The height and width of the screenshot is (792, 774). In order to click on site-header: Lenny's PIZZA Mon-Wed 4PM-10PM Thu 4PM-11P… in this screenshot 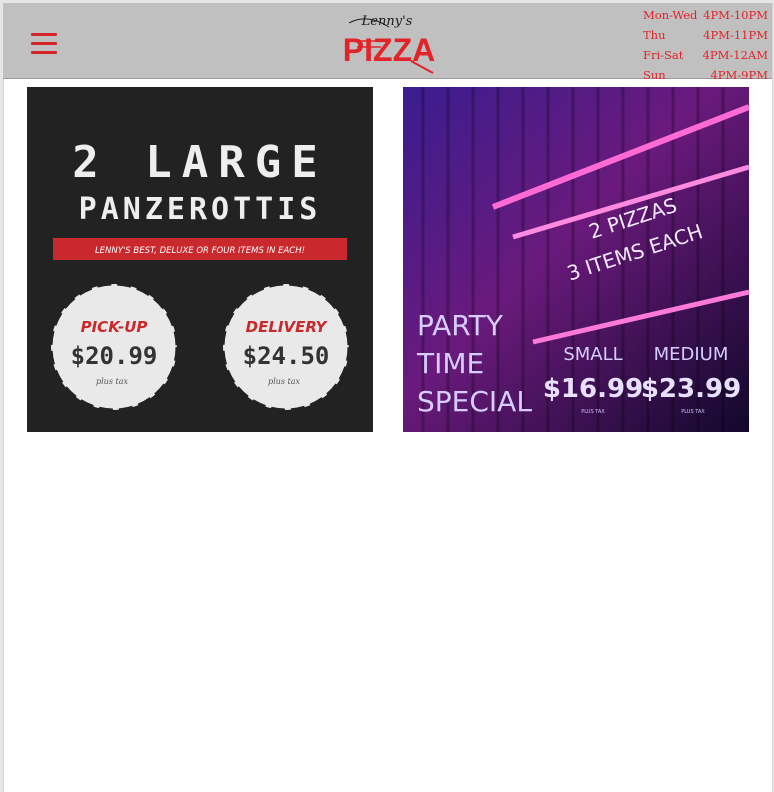, I will do `click(387, 42)`.